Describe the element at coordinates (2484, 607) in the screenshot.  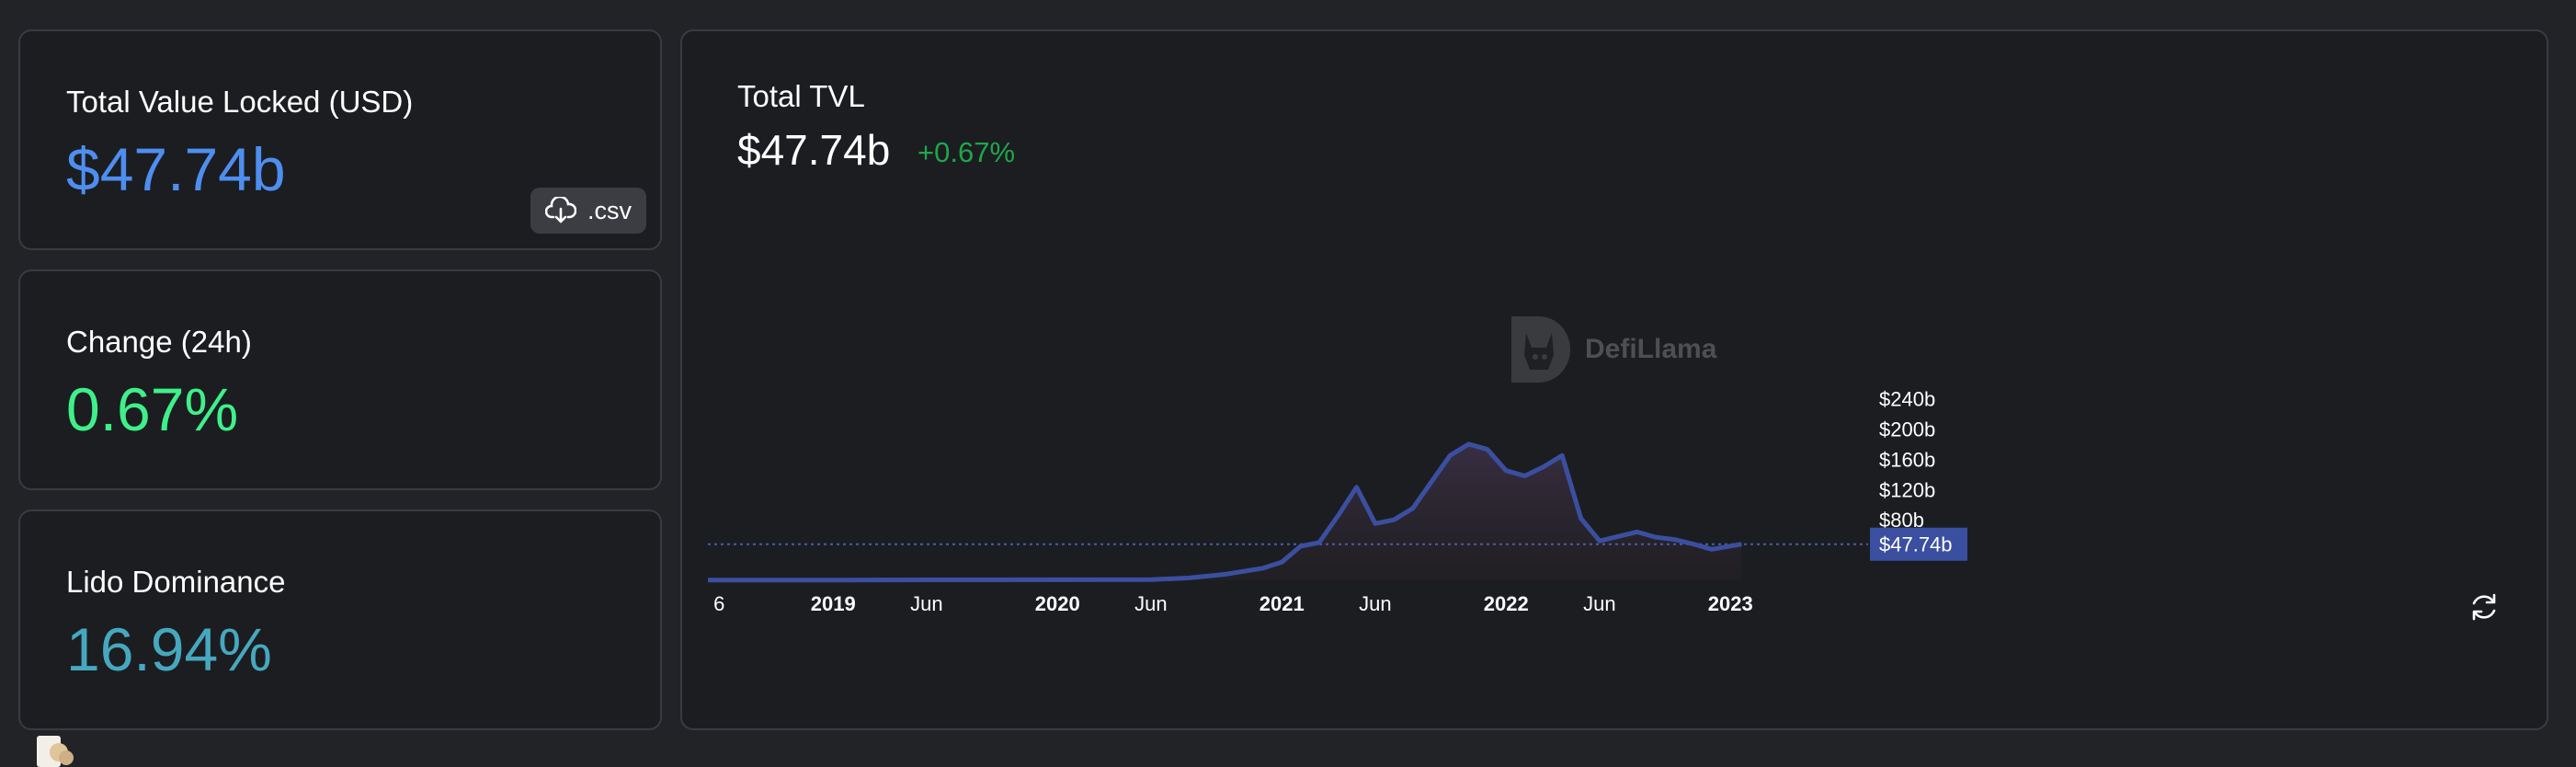
I see `refresh-icon` at that location.